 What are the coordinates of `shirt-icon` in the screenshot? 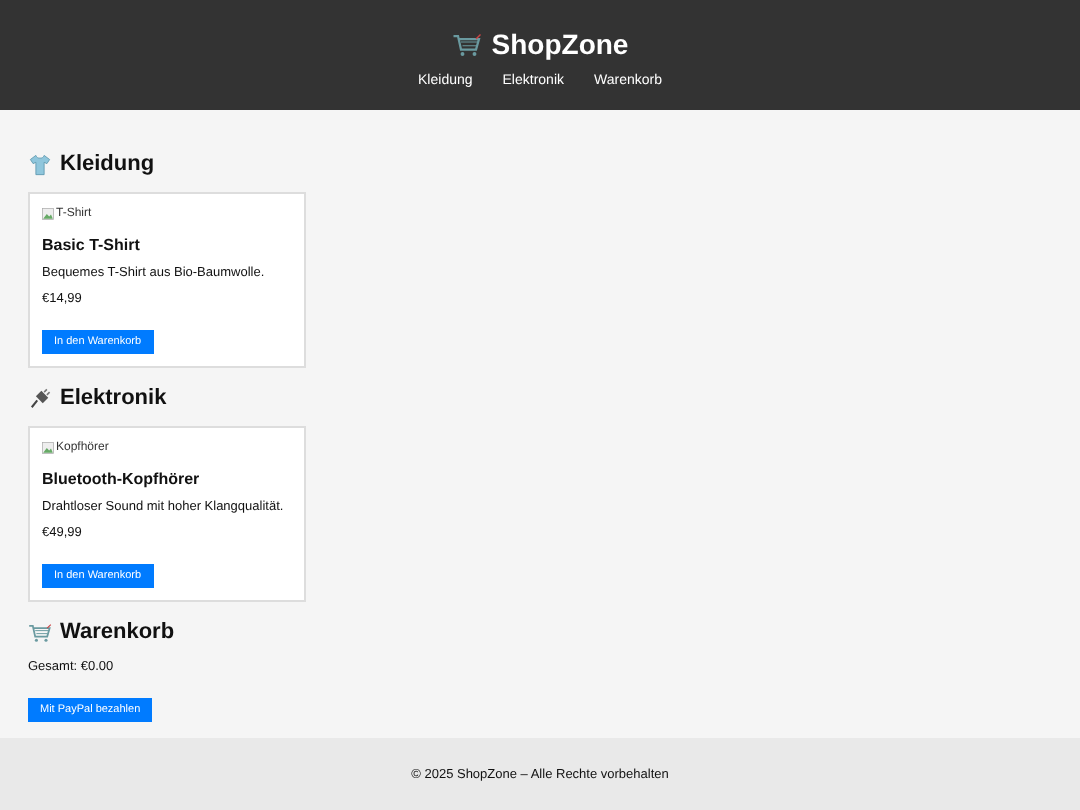 It's located at (40, 164).